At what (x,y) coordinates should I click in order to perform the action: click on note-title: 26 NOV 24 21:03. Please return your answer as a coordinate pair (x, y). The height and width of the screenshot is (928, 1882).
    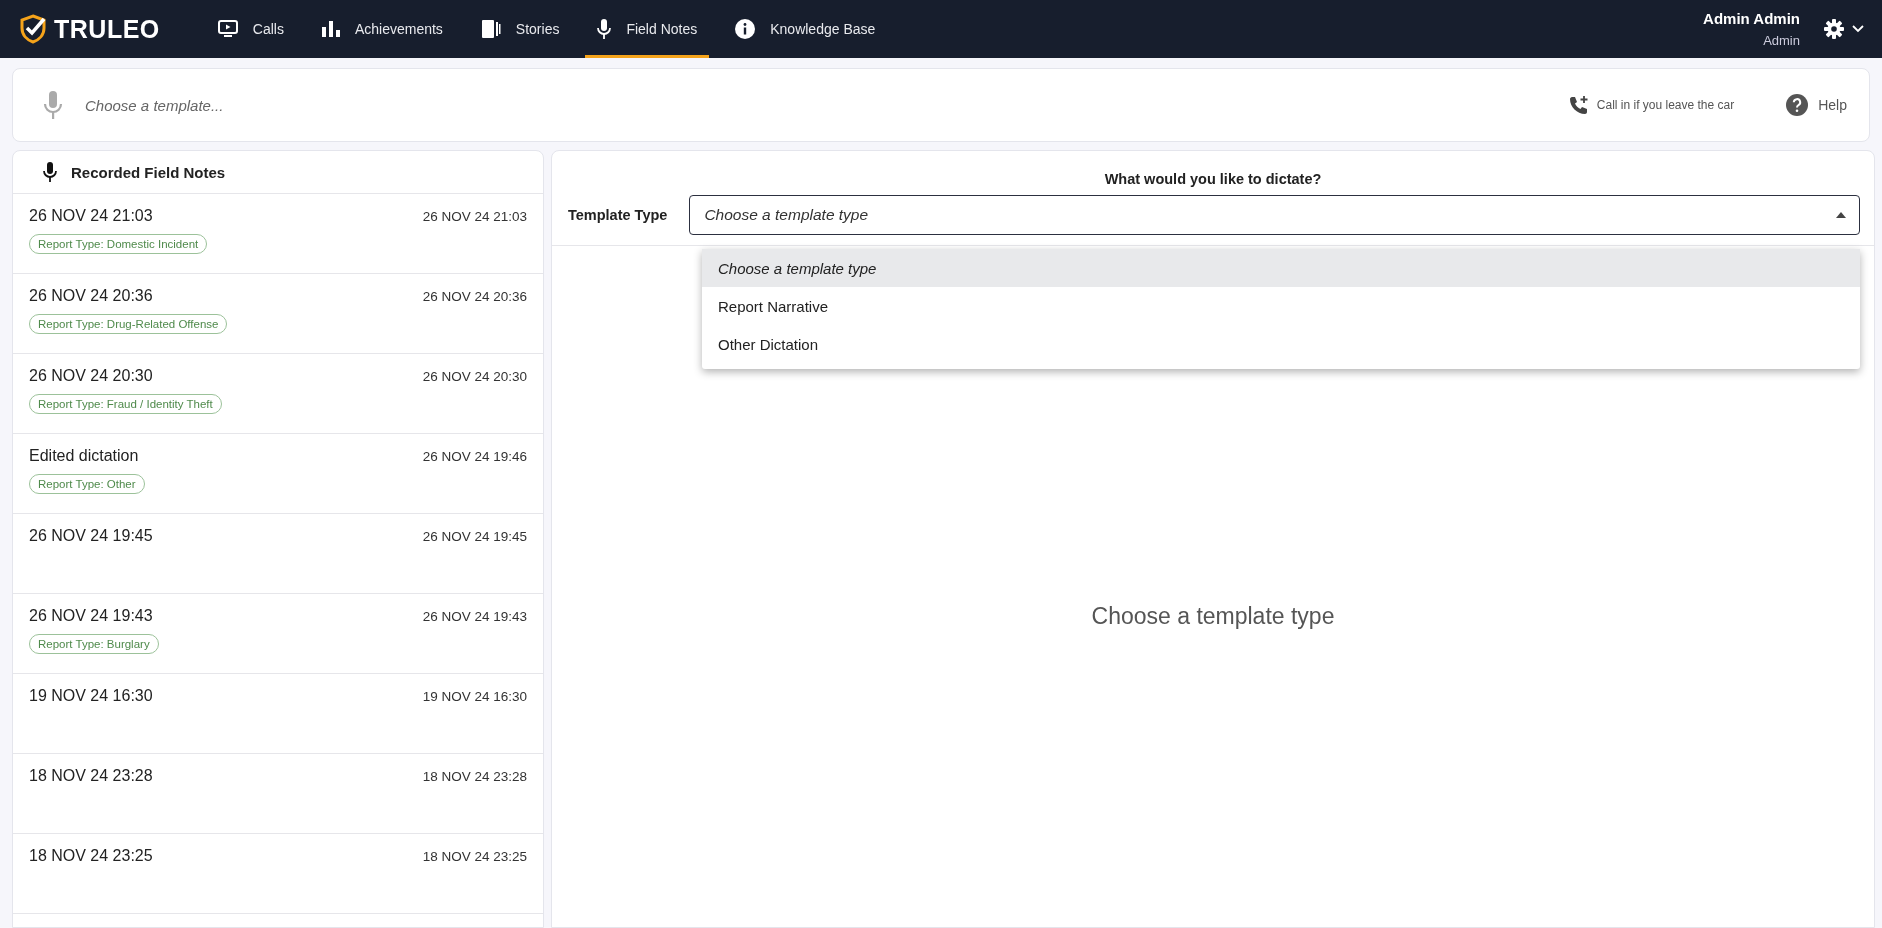
    Looking at the image, I should click on (91, 216).